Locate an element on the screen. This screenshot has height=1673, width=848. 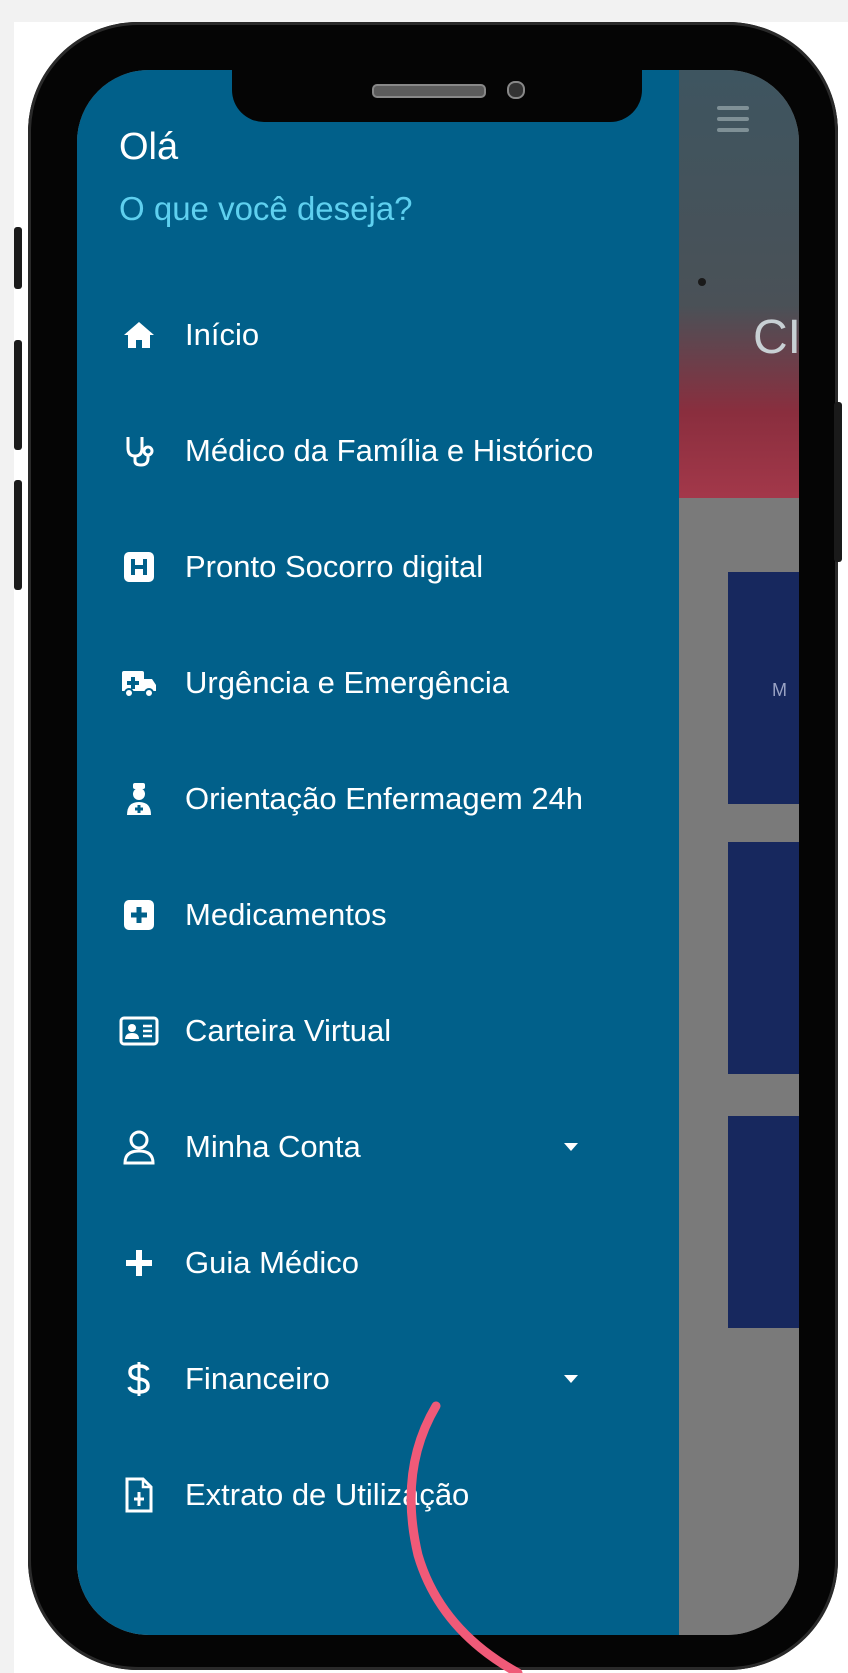
page-background-top is located at coordinates (424, 11).